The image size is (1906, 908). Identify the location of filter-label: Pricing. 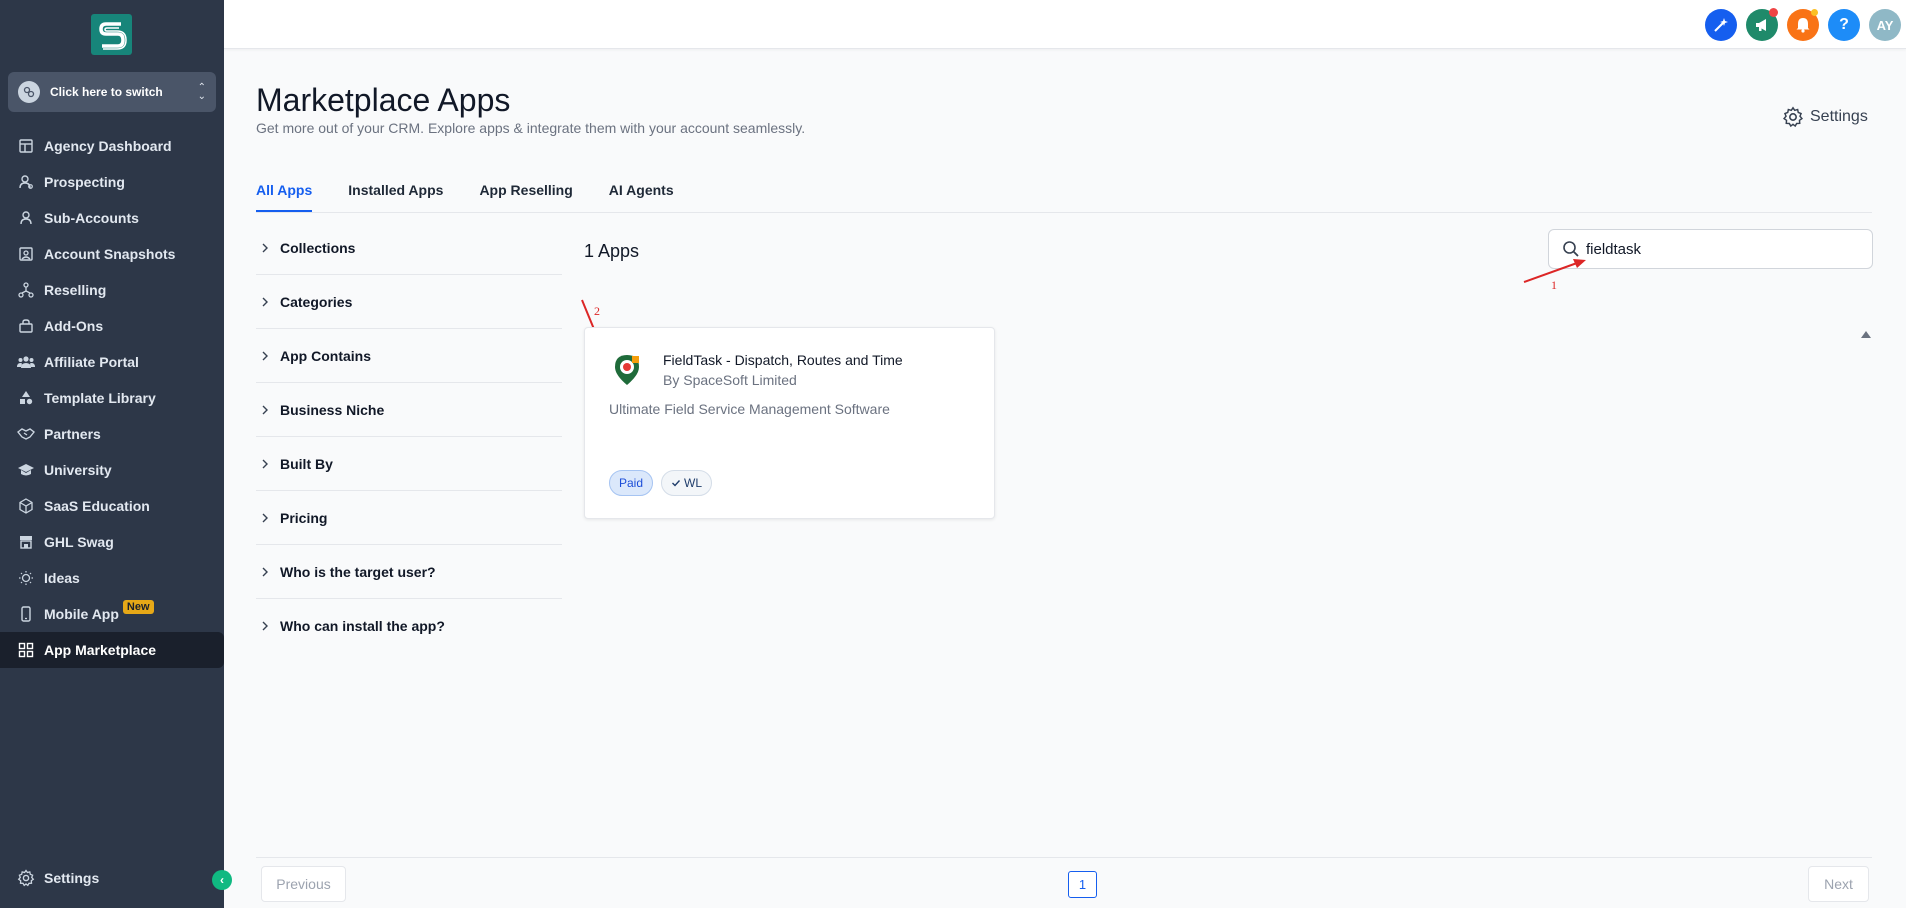
(304, 517).